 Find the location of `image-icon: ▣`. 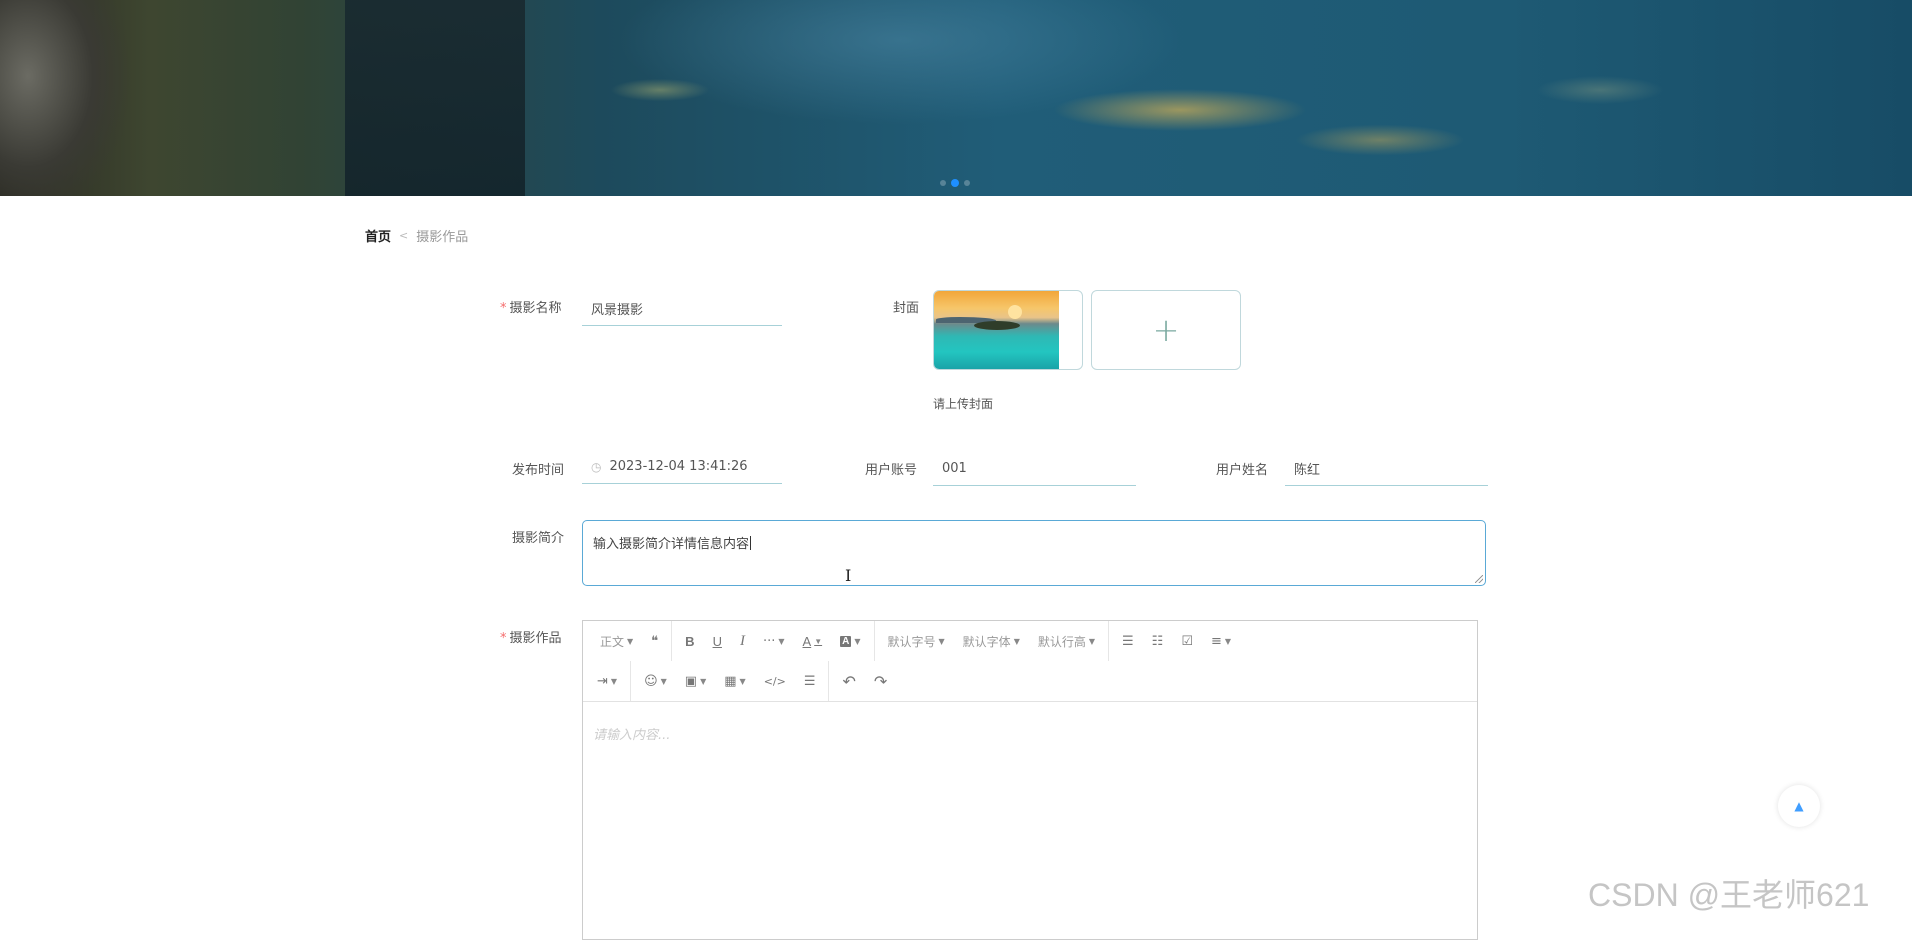

image-icon: ▣ is located at coordinates (691, 681).